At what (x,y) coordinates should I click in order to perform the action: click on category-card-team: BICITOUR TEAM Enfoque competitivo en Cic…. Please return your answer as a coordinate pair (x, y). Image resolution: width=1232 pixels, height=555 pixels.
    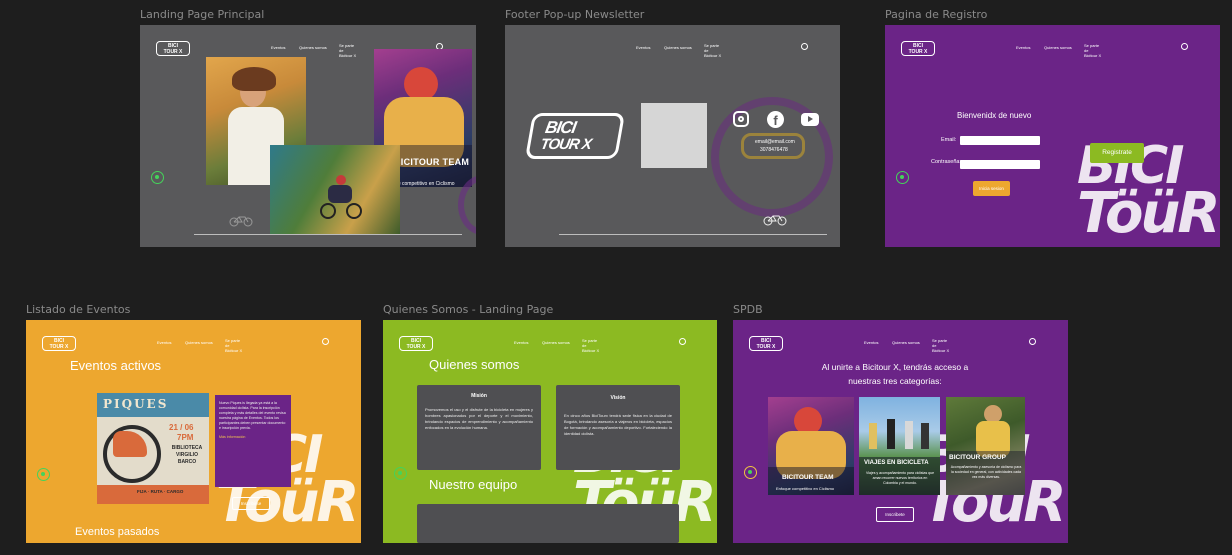
    Looking at the image, I should click on (811, 446).